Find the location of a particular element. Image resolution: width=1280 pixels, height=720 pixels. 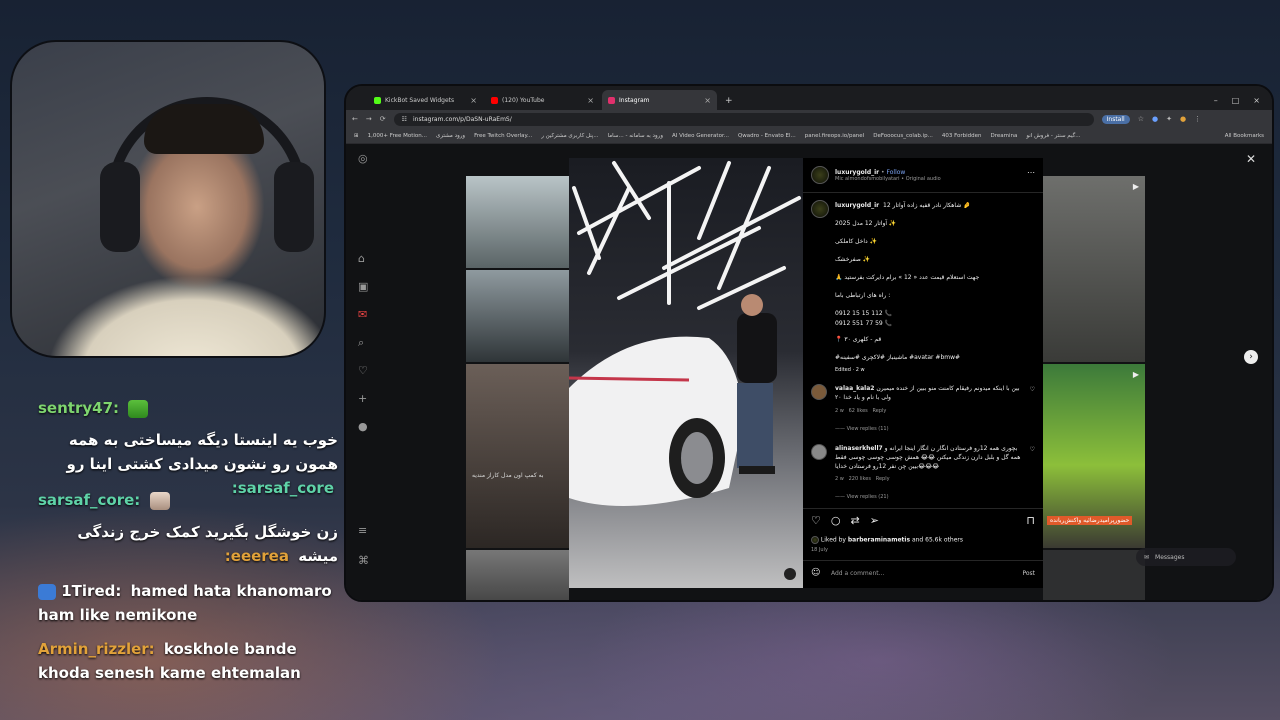

bookmark-item: Dreamina is located at coordinates (1004, 136).